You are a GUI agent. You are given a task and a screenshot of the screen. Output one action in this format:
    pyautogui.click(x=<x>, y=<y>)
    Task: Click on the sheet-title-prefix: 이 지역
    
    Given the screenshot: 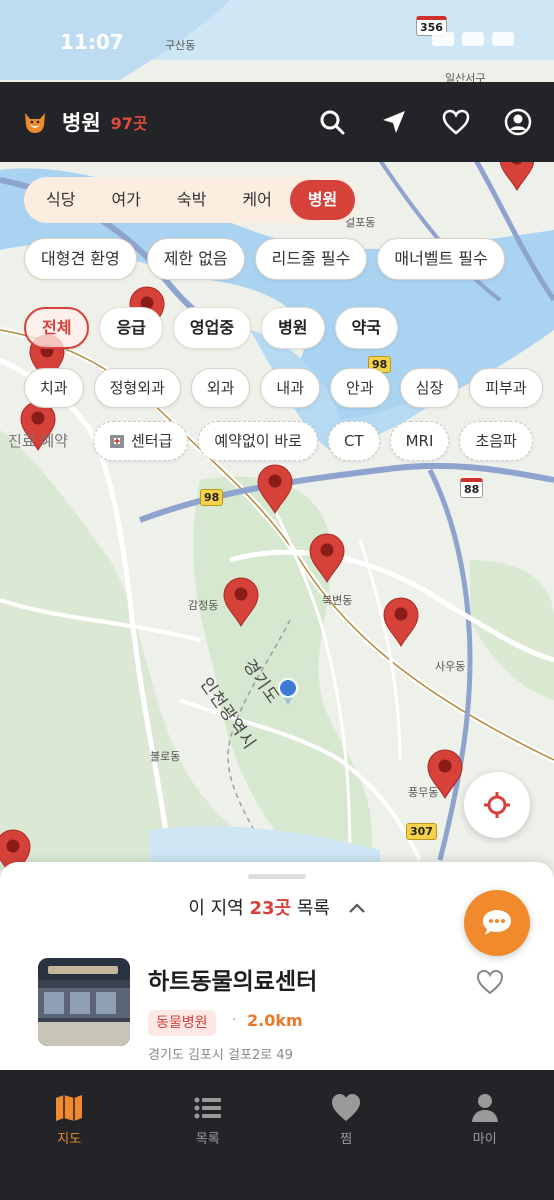 What is the action you would take?
    pyautogui.click(x=216, y=908)
    